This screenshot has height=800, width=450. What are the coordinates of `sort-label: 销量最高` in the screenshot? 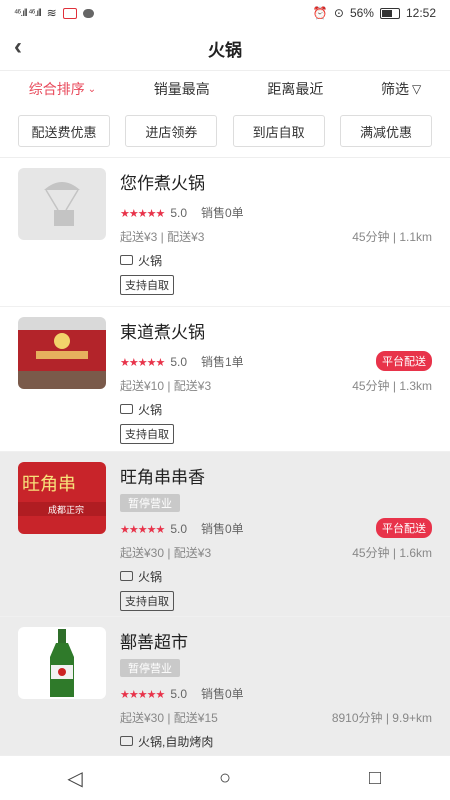 It's located at (181, 89).